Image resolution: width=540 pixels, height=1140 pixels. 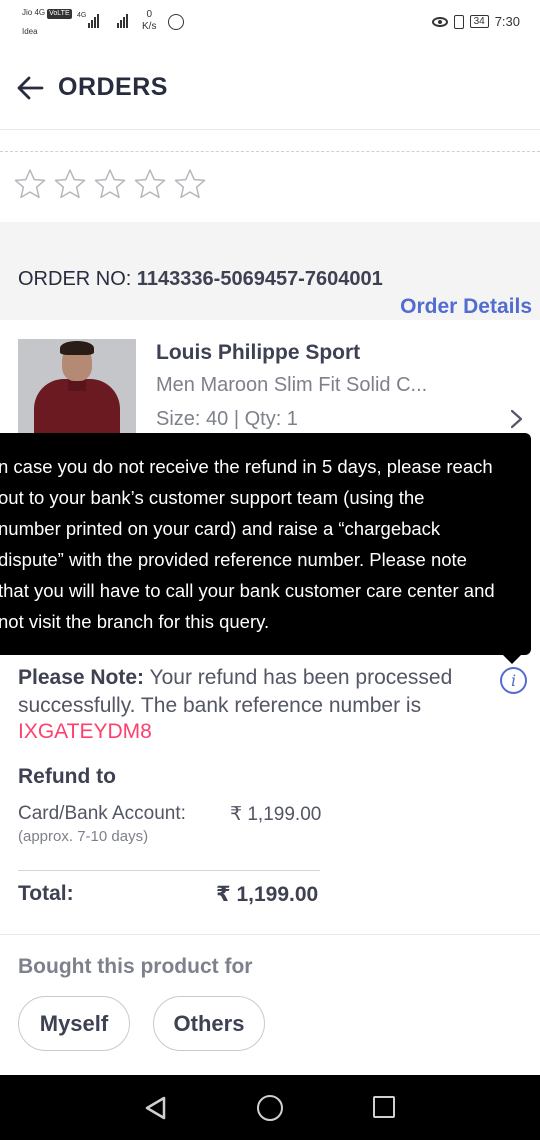 What do you see at coordinates (209, 1023) in the screenshot?
I see `others-chip: Others` at bounding box center [209, 1023].